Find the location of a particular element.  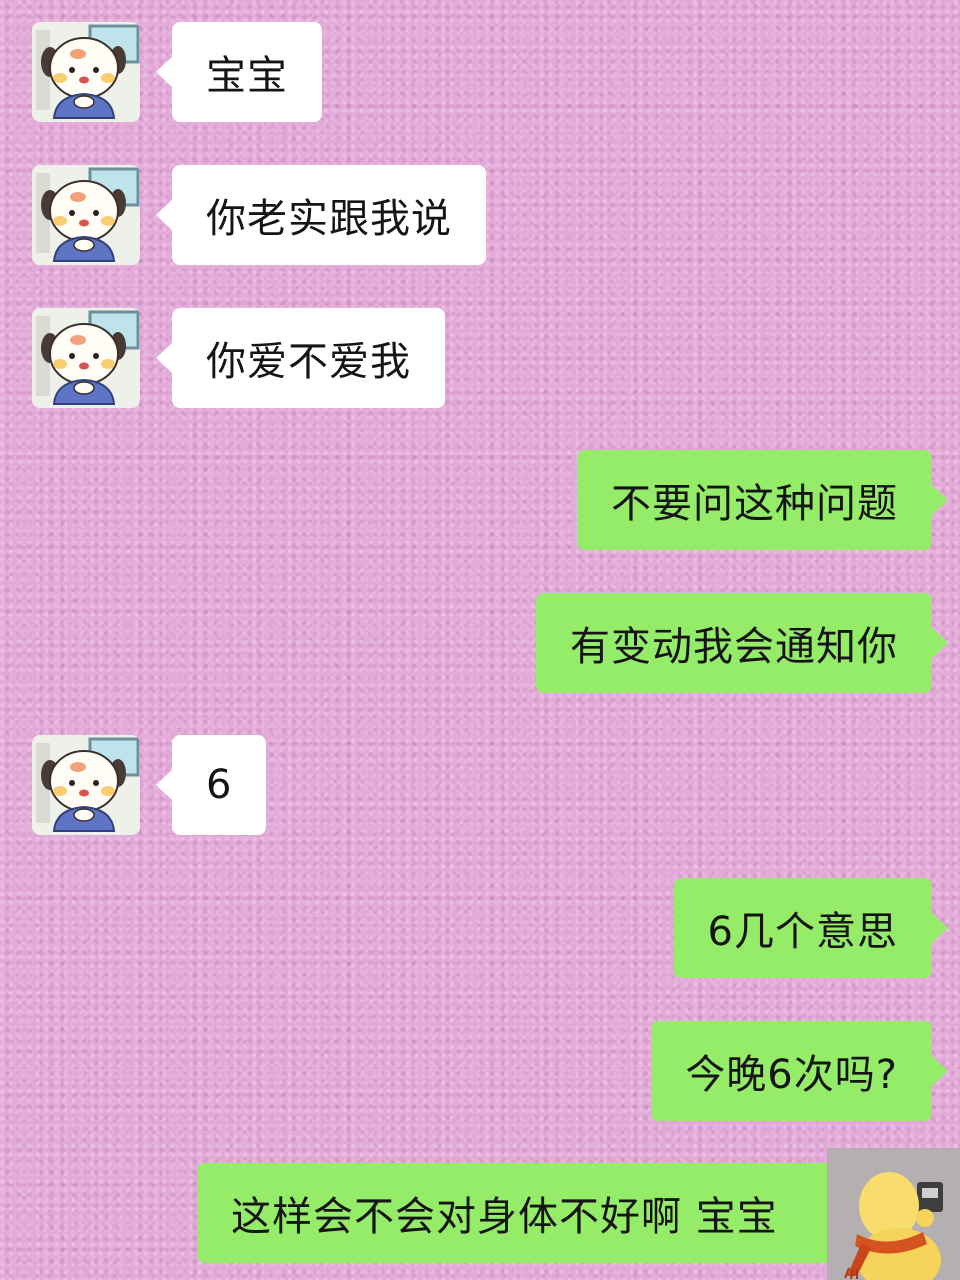

message-bubble: 宝宝 is located at coordinates (239, 72).